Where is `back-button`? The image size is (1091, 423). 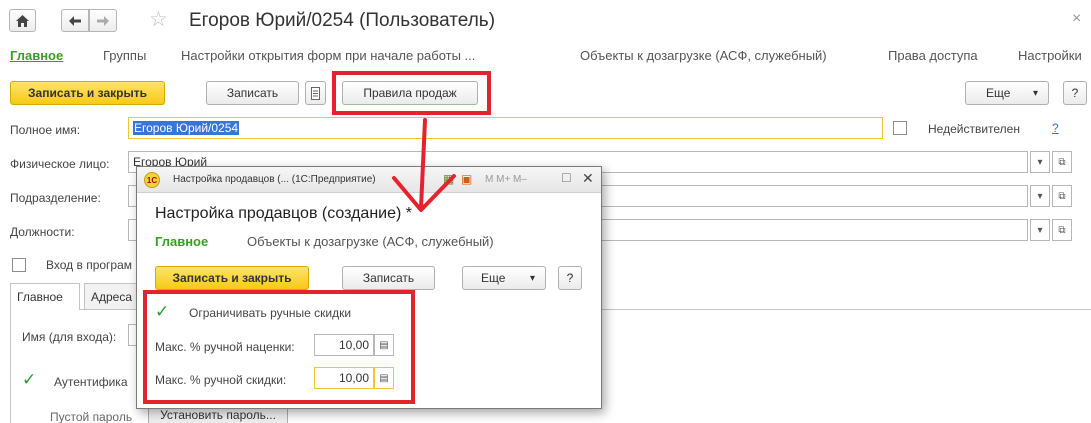 back-button is located at coordinates (75, 20).